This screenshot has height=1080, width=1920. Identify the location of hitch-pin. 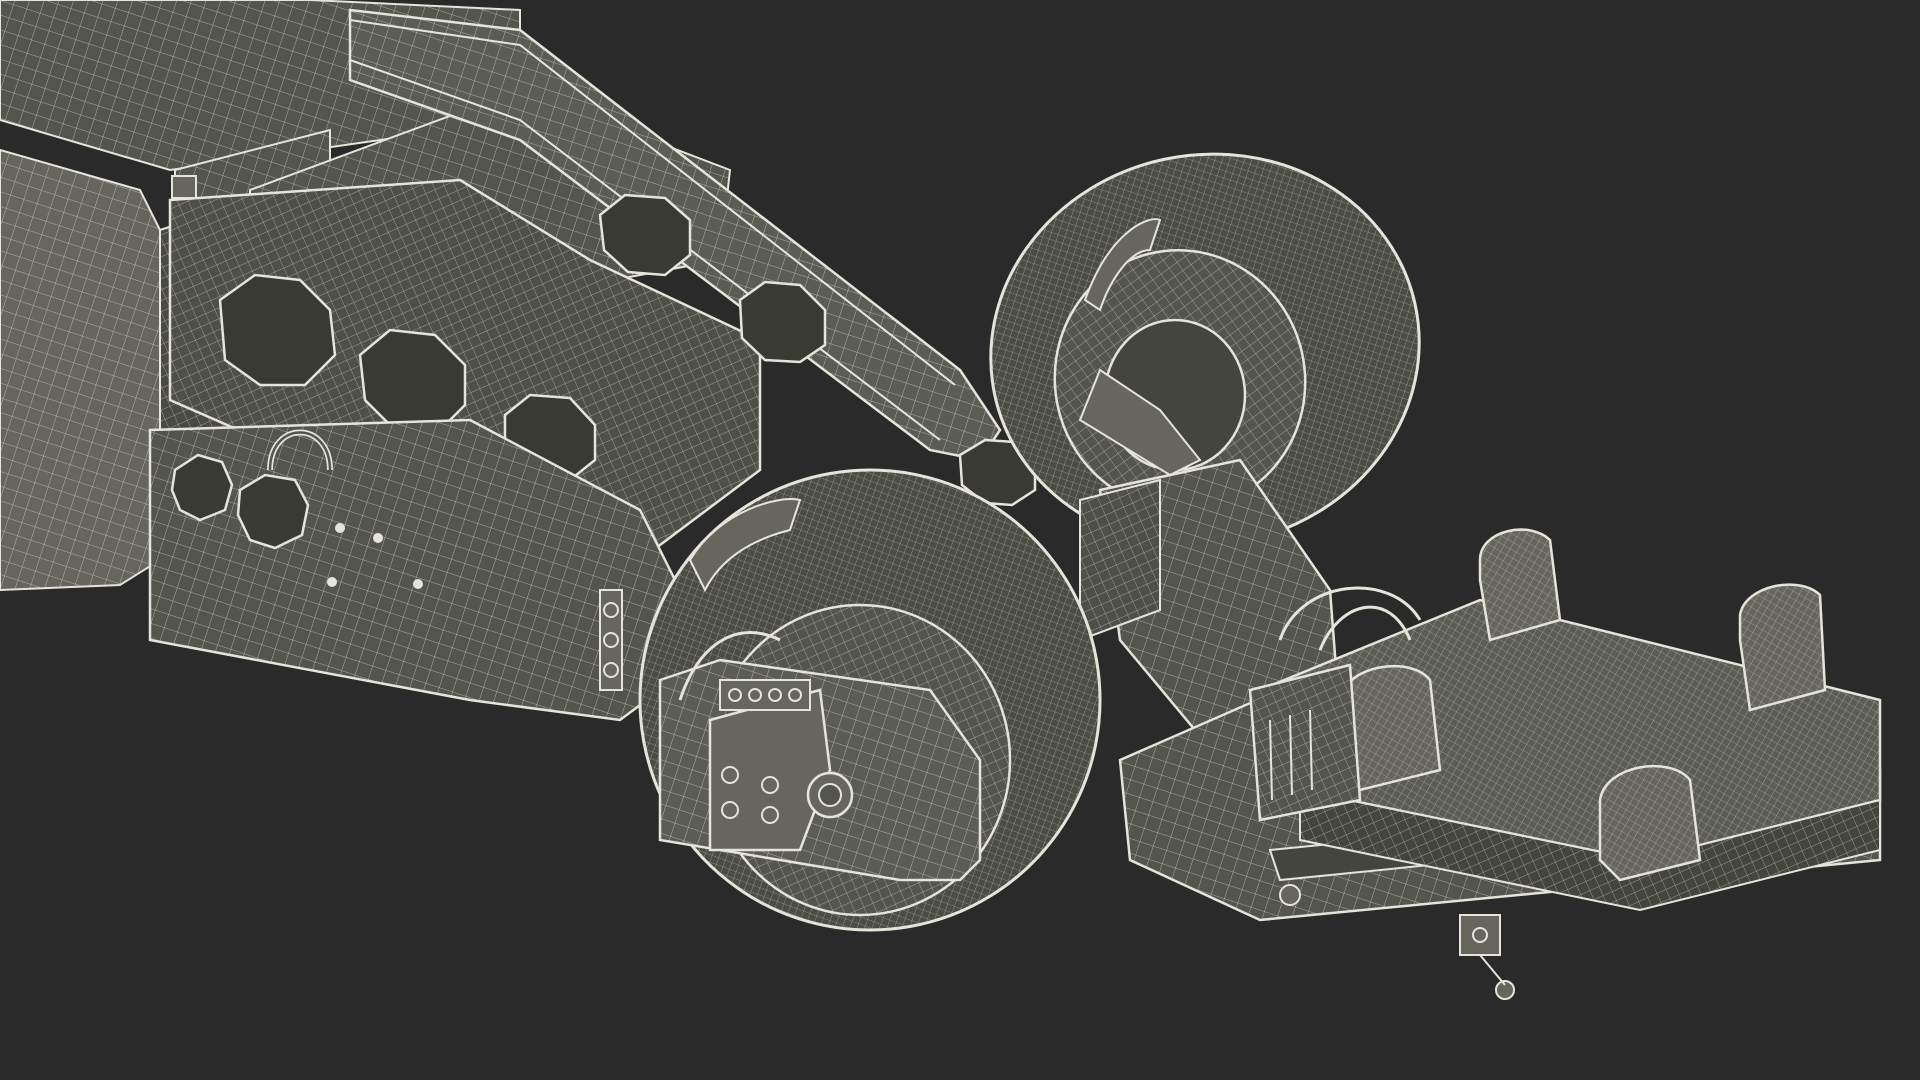
(1487, 957).